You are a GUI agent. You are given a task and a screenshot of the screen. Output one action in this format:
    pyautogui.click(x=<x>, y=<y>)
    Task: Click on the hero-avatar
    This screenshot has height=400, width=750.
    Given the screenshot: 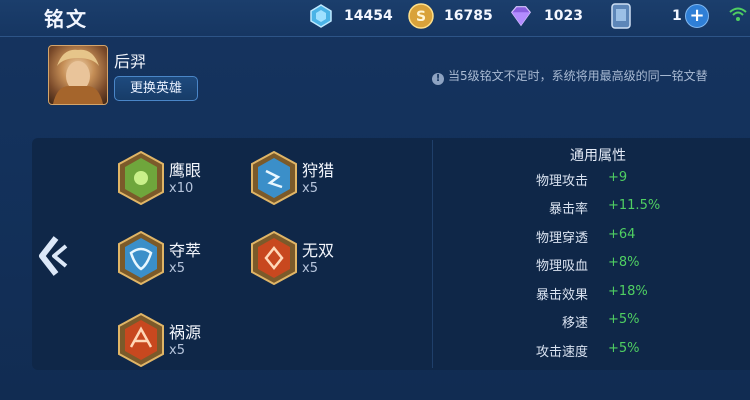 What is the action you would take?
    pyautogui.click(x=78, y=75)
    